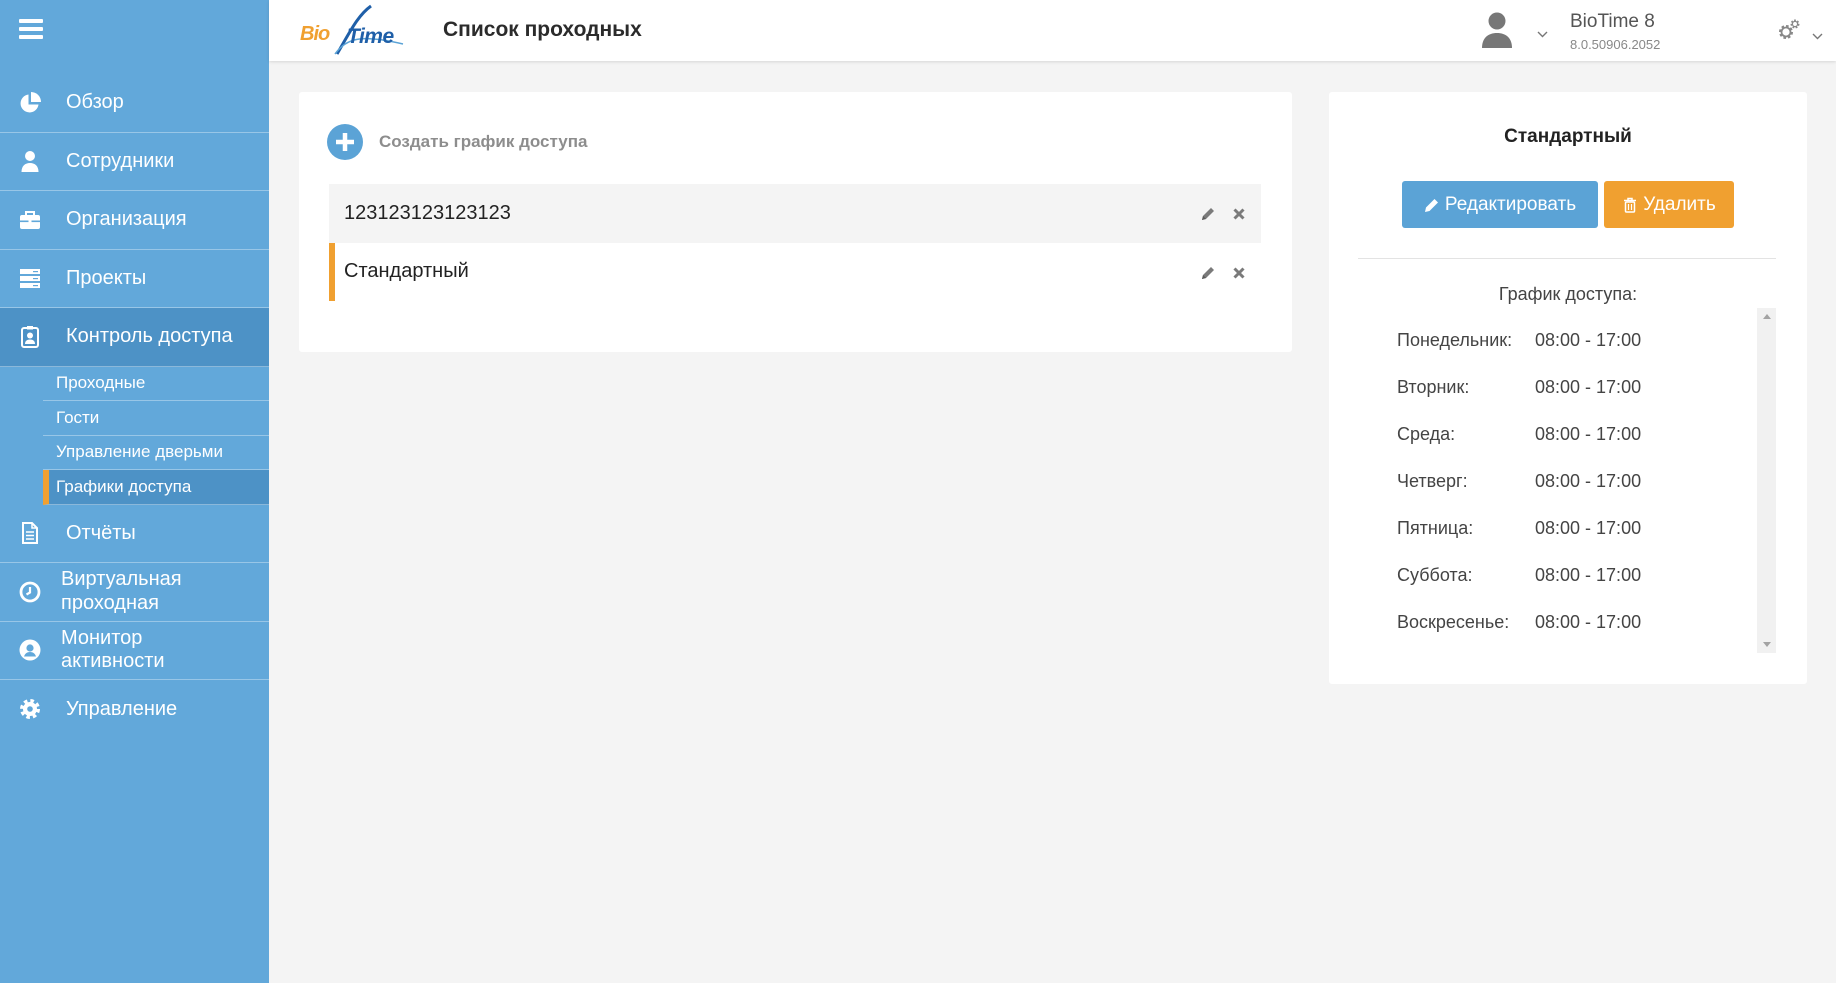  Describe the element at coordinates (122, 708) in the screenshot. I see `sidebar-item-label: Управление` at that location.